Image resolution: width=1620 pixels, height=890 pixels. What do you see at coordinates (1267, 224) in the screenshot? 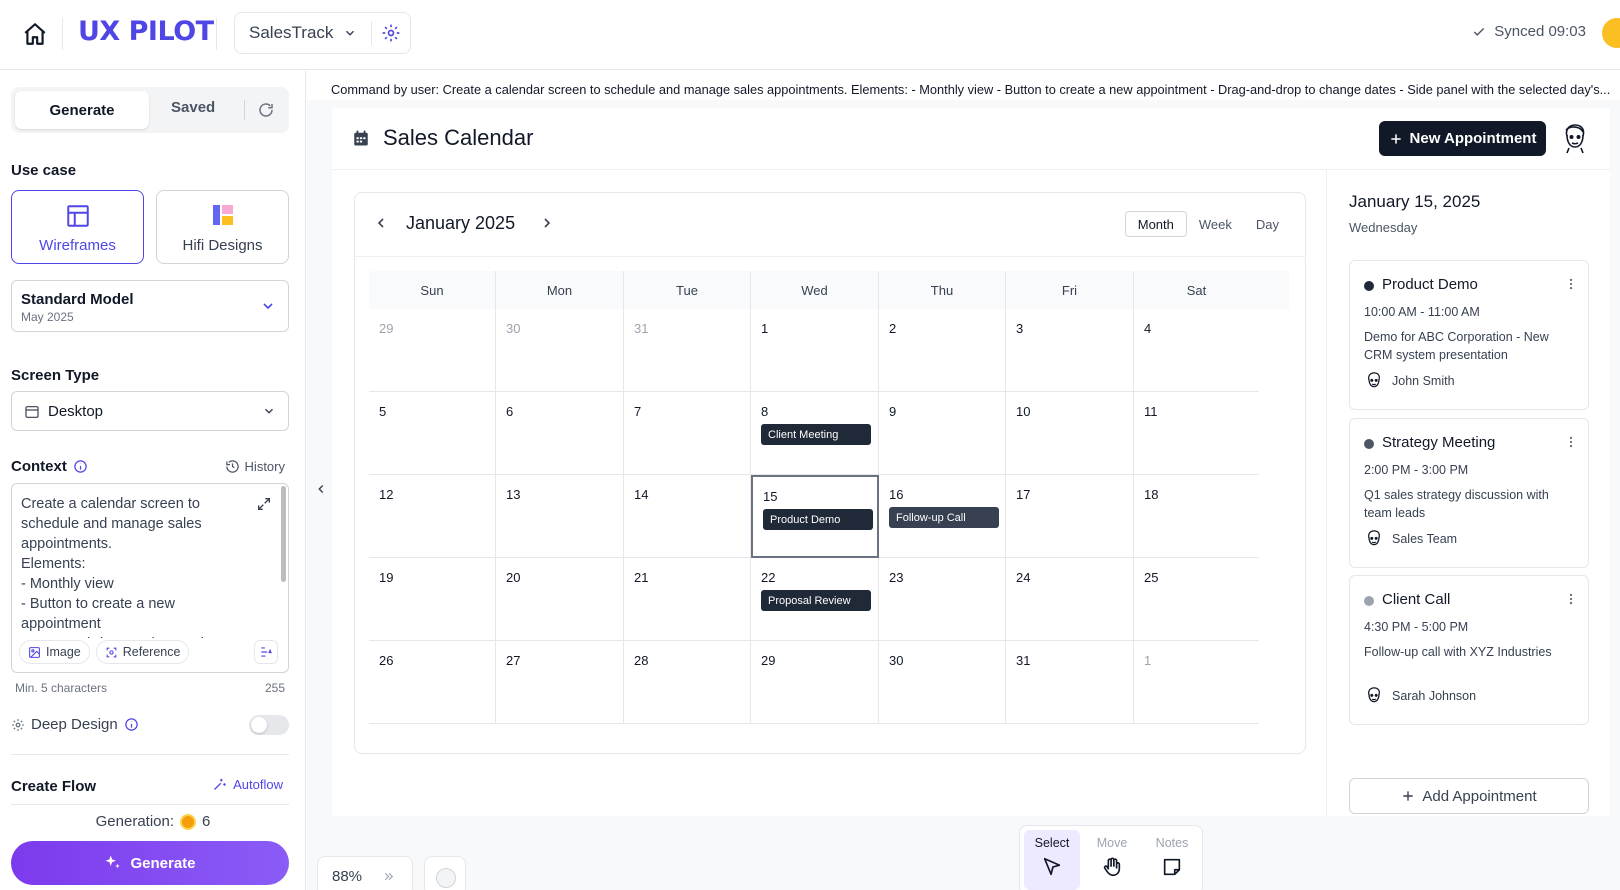
I see `view-day-button: Day` at bounding box center [1267, 224].